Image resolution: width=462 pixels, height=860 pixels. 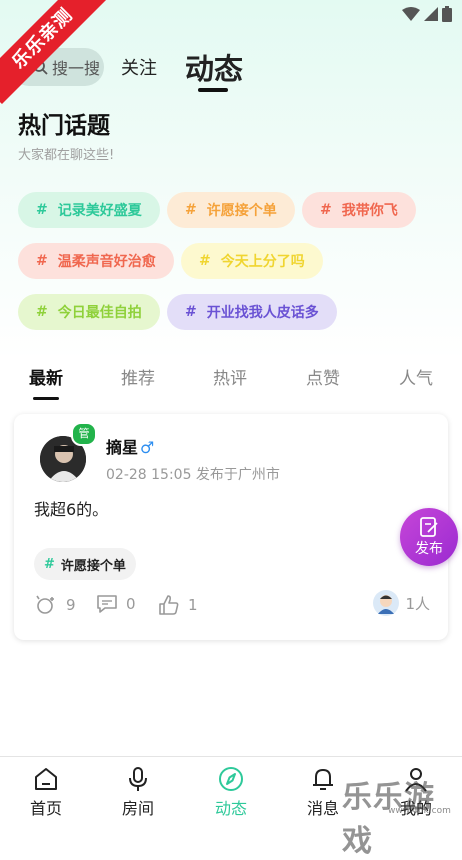 I want to click on post-text: 我超6的。, so click(x=71, y=509).